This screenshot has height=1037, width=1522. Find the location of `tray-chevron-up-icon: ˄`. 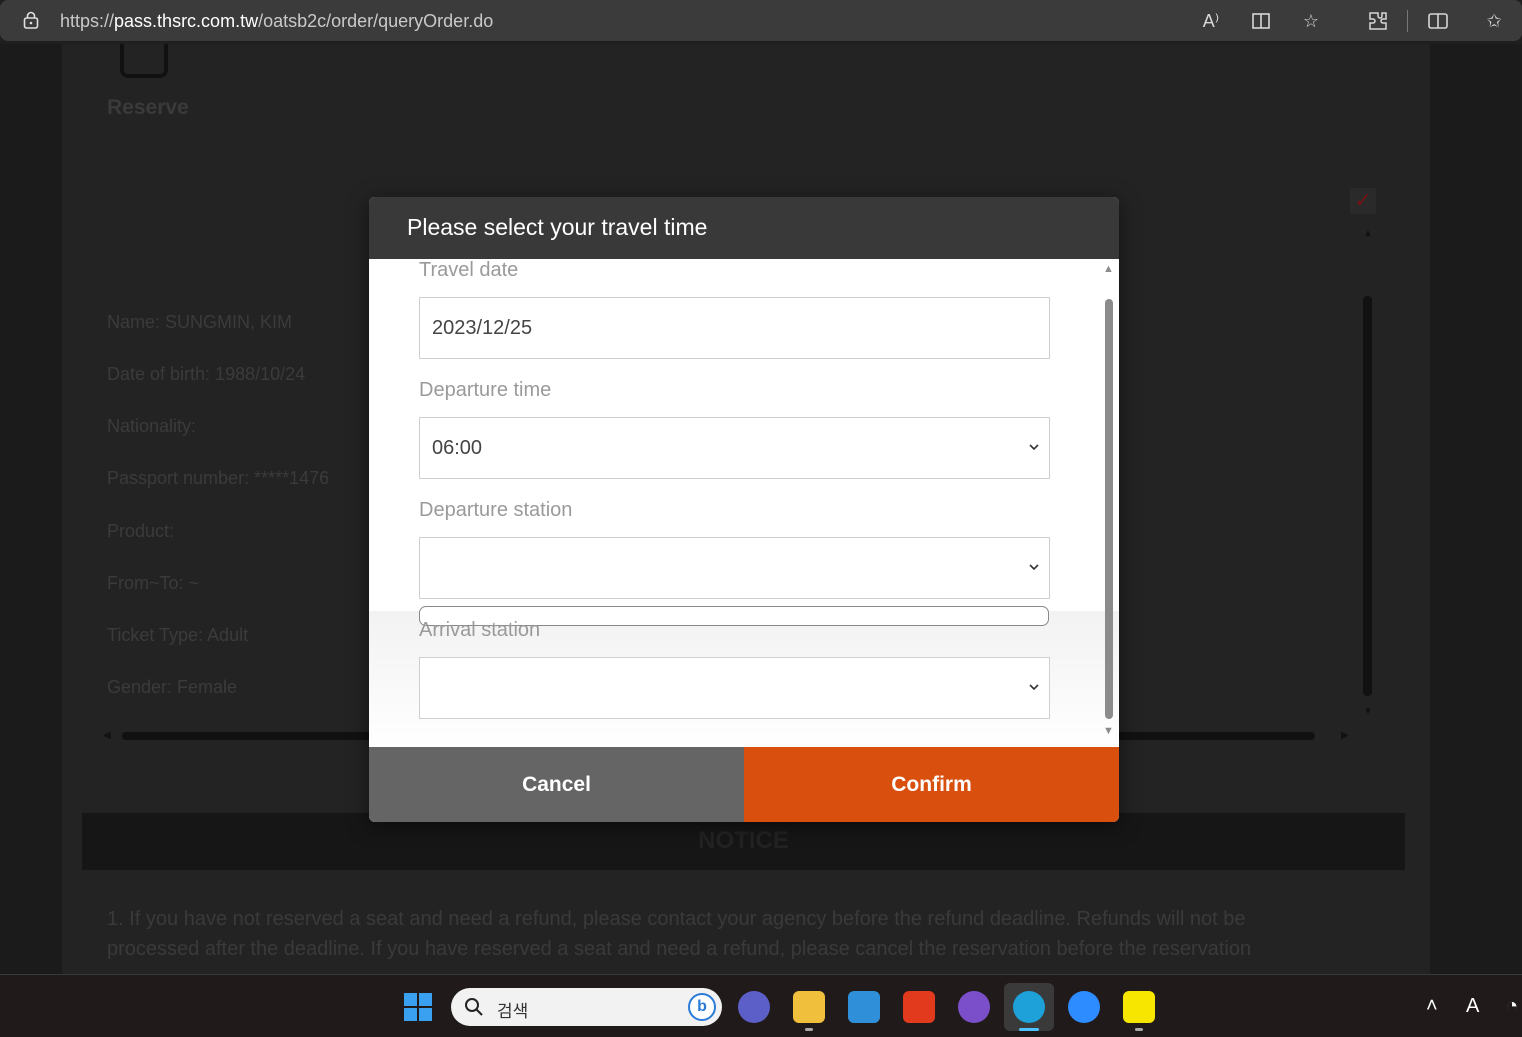

tray-chevron-up-icon: ˄ is located at coordinates (1432, 1006).